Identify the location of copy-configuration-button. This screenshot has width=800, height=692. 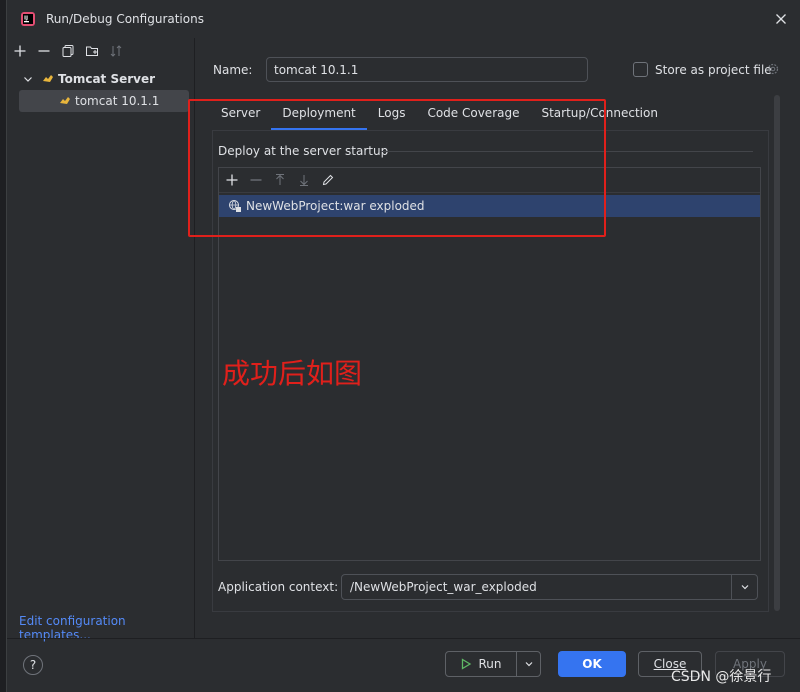
(68, 51).